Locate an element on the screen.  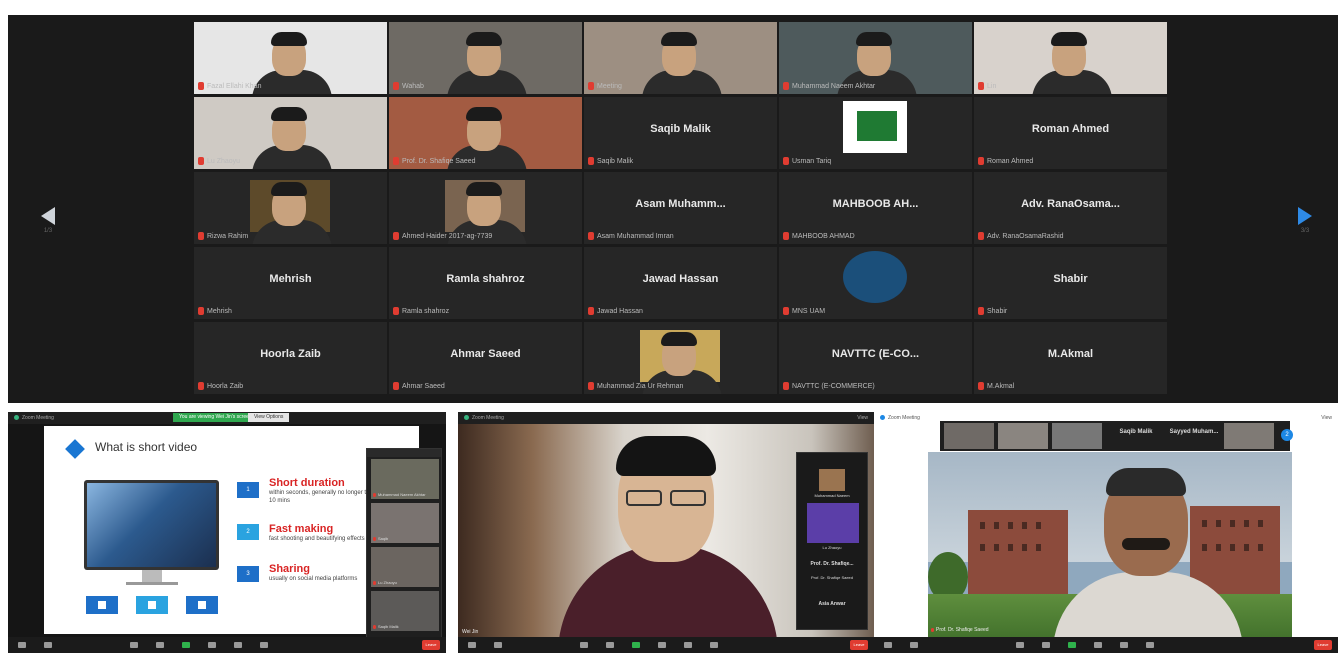
participant-tile: Lu Zhaoyu is located at coordinates (290, 133).